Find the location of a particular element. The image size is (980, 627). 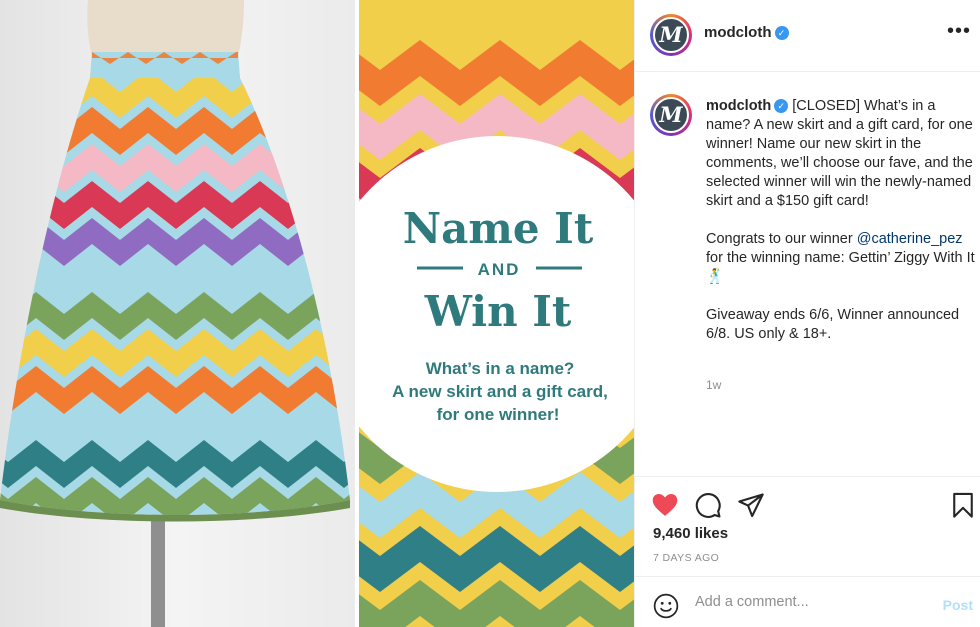

time-ago: 1w is located at coordinates (713, 385).